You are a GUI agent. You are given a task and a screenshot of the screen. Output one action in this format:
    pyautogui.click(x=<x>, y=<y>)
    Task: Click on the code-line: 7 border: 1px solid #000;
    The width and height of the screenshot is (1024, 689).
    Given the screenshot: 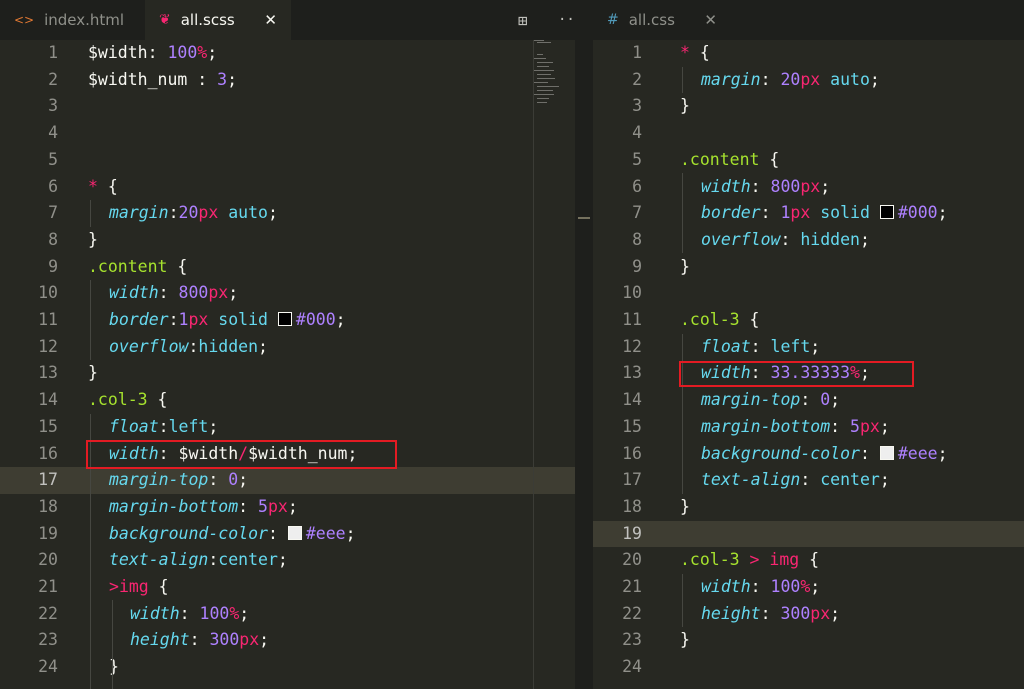 What is the action you would take?
    pyautogui.click(x=808, y=213)
    